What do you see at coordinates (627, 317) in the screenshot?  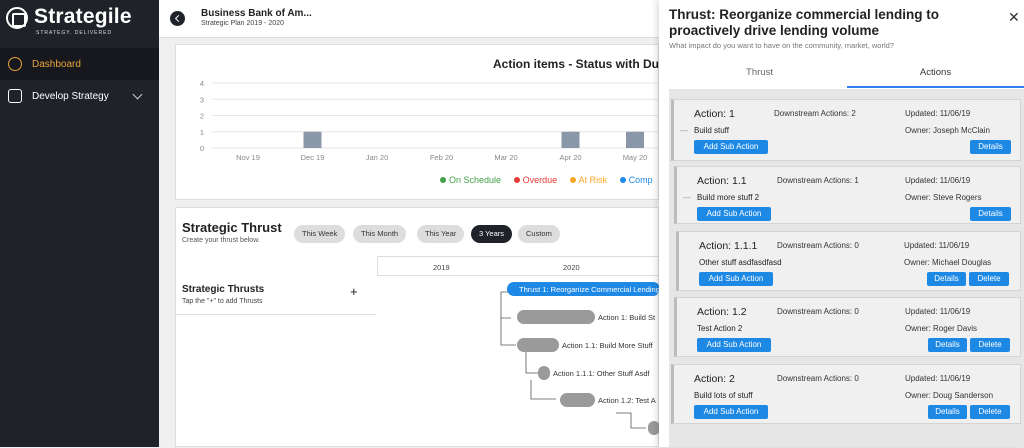 I see `gantt-action-label: Action 1: Build St` at bounding box center [627, 317].